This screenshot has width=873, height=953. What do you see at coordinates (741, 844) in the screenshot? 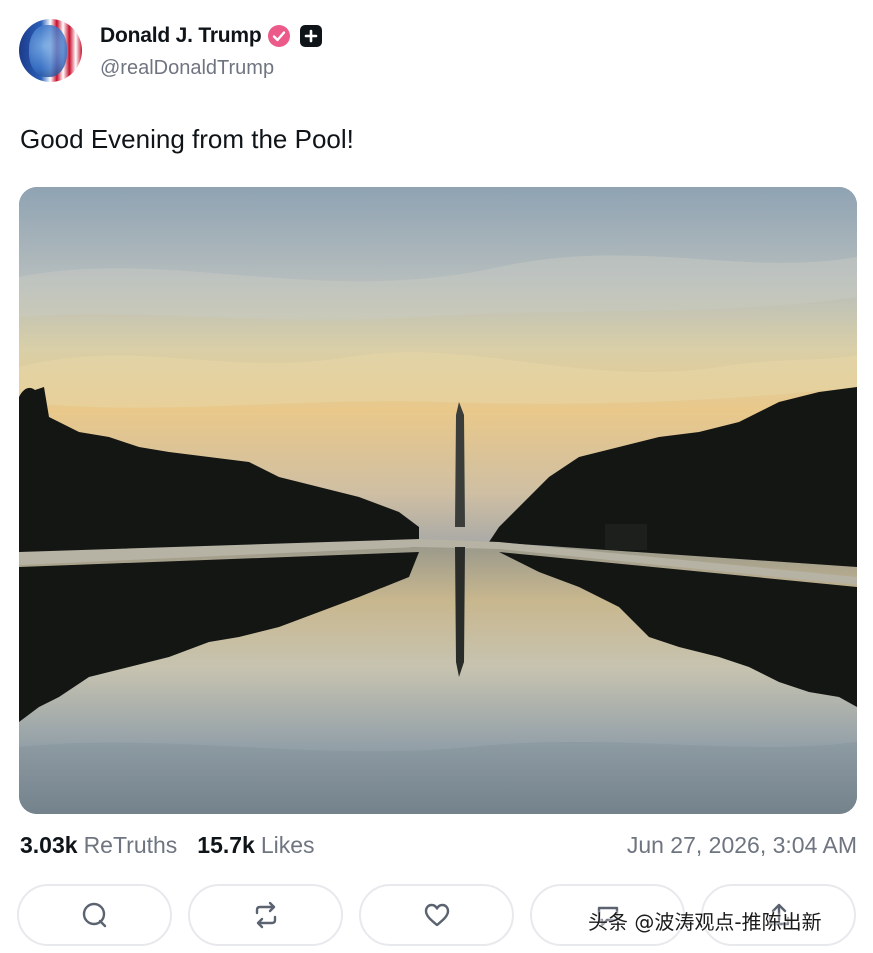
I see `post-timestamp: Jun 27, 2026, 3:04 AM` at bounding box center [741, 844].